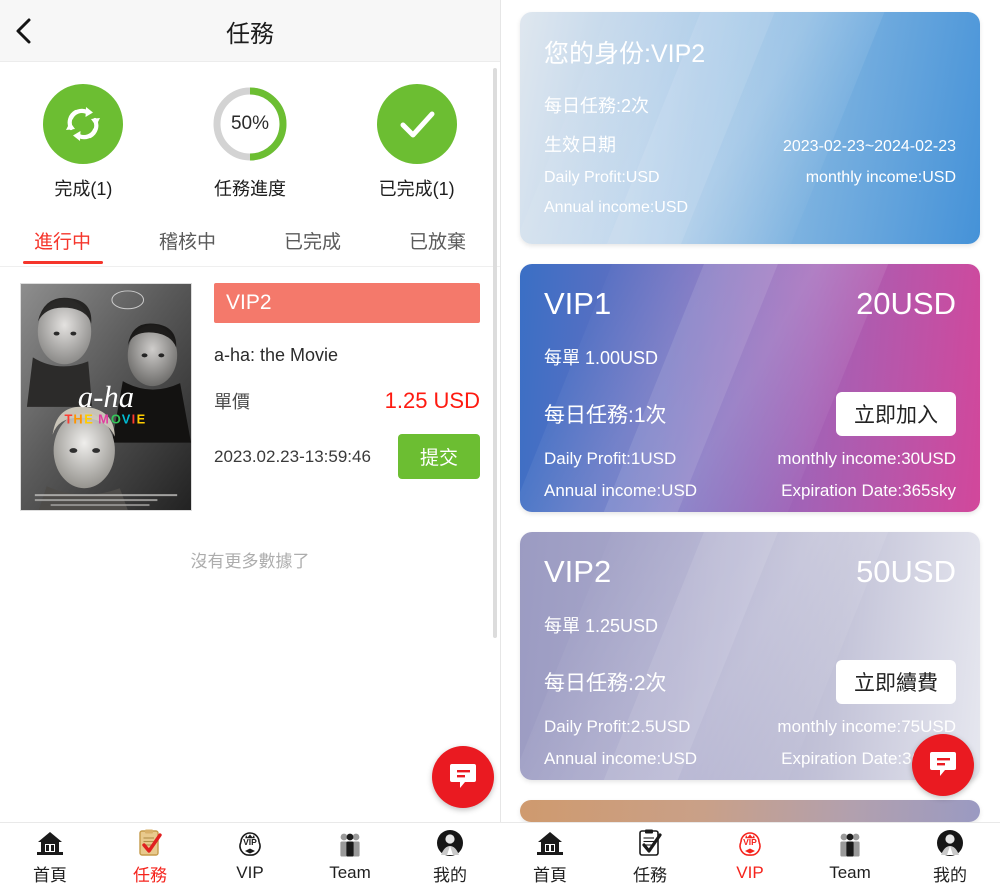 The height and width of the screenshot is (890, 1000). What do you see at coordinates (103, 419) in the screenshot?
I see `svg-text: M` at bounding box center [103, 419].